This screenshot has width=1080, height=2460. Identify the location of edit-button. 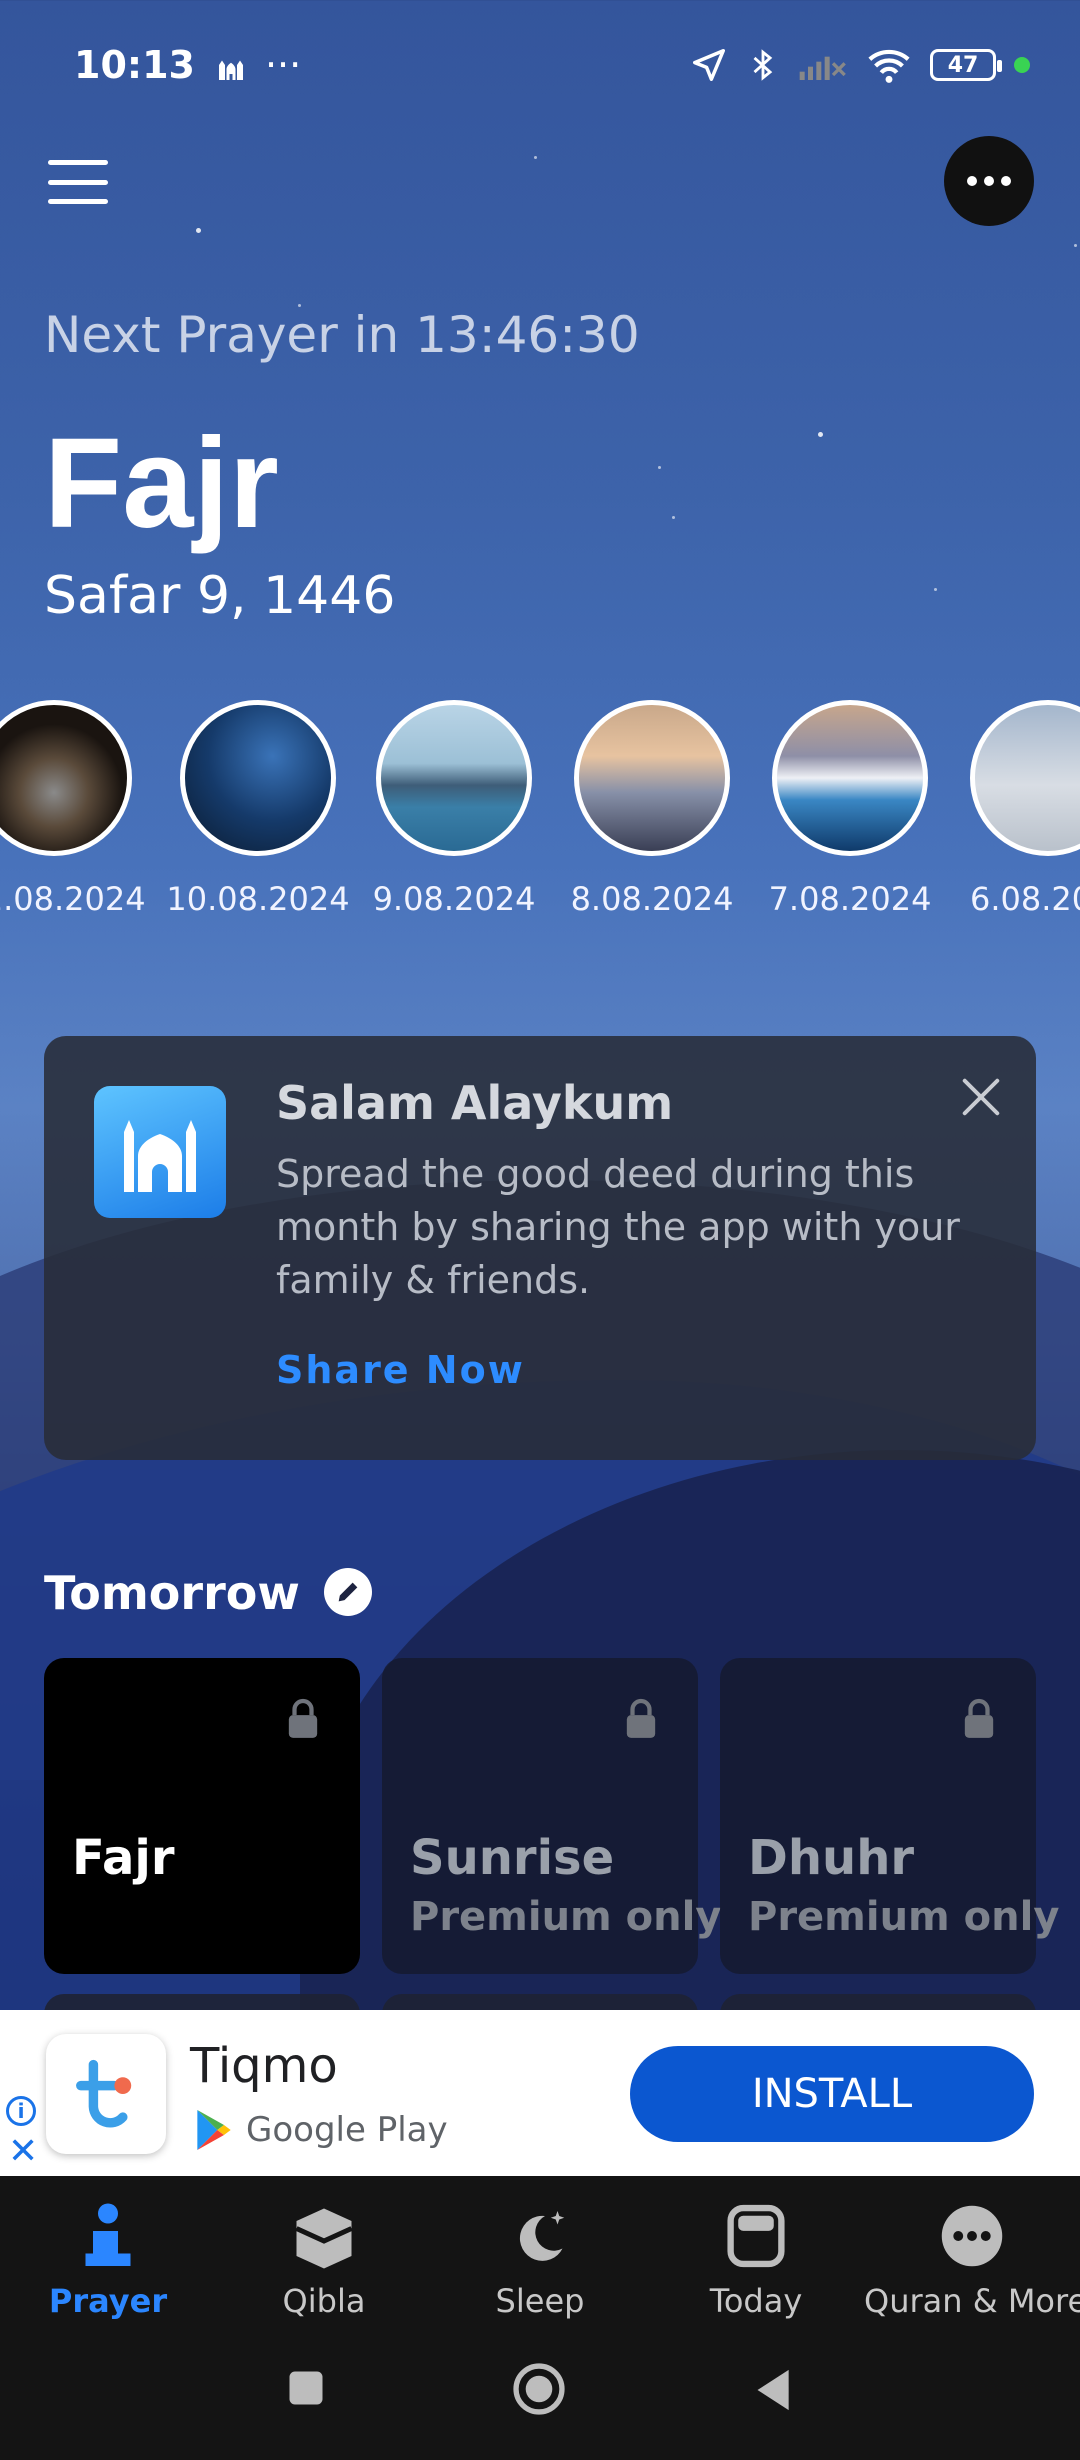
(348, 1592).